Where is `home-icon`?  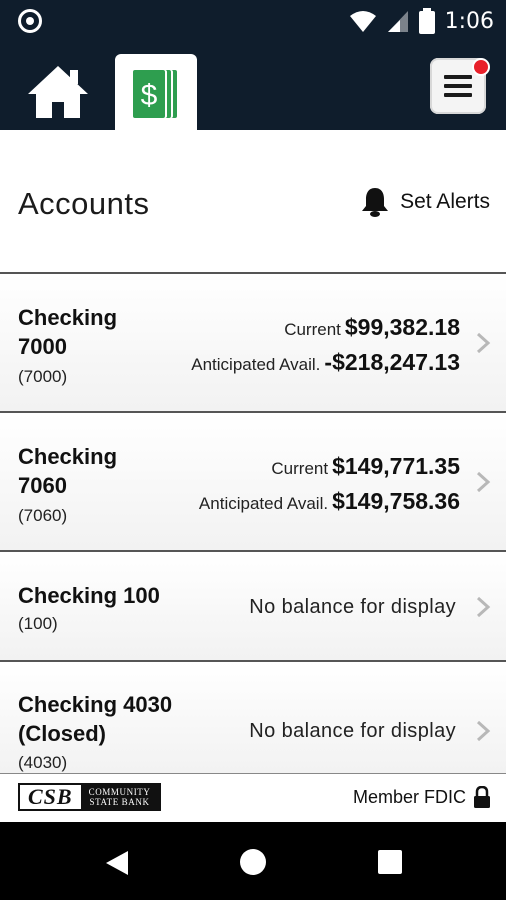 home-icon is located at coordinates (58, 92).